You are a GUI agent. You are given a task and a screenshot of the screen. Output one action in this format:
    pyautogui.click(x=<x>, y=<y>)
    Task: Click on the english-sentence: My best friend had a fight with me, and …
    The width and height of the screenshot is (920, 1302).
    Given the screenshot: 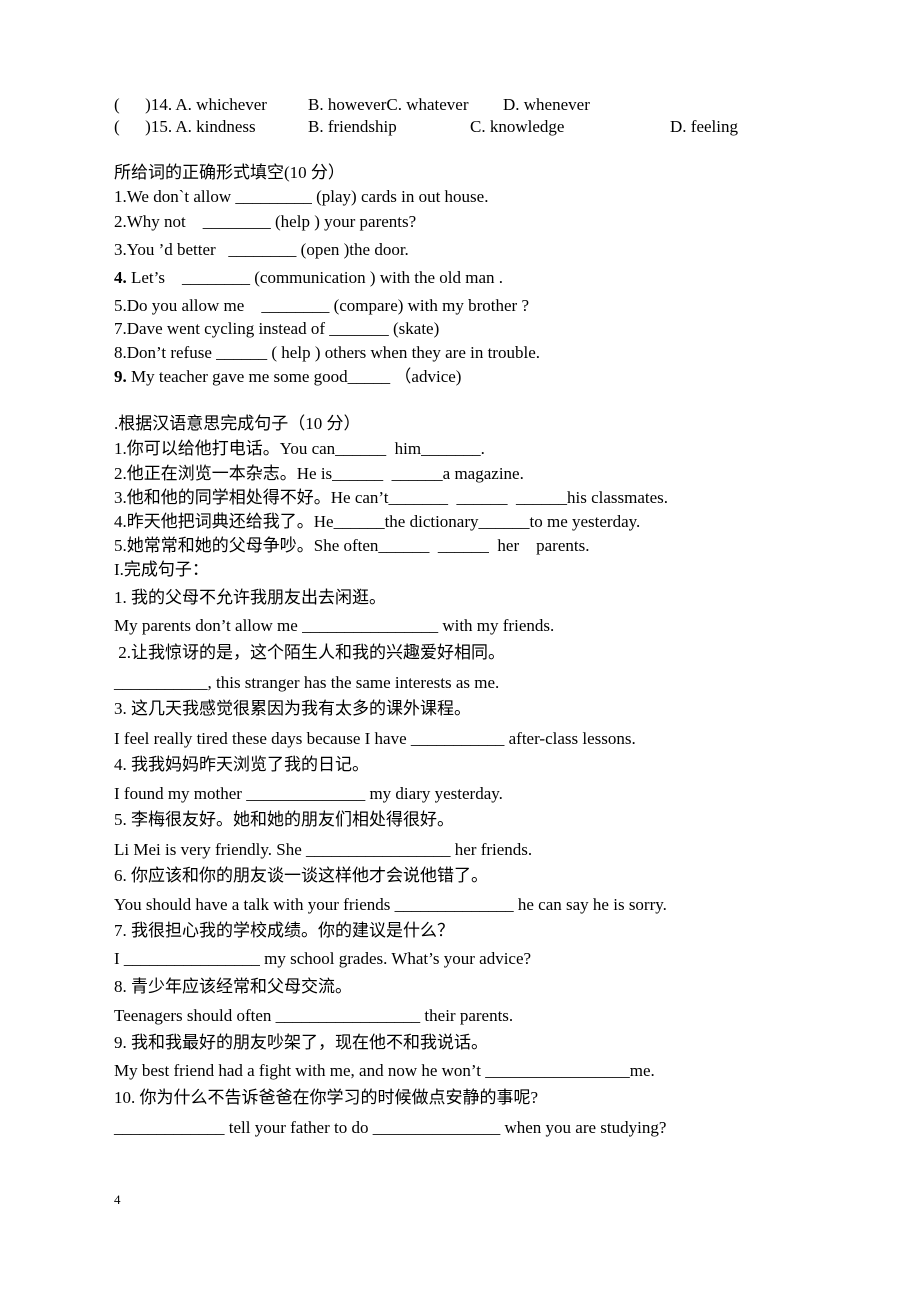 What is the action you would take?
    pyautogui.click(x=384, y=1070)
    